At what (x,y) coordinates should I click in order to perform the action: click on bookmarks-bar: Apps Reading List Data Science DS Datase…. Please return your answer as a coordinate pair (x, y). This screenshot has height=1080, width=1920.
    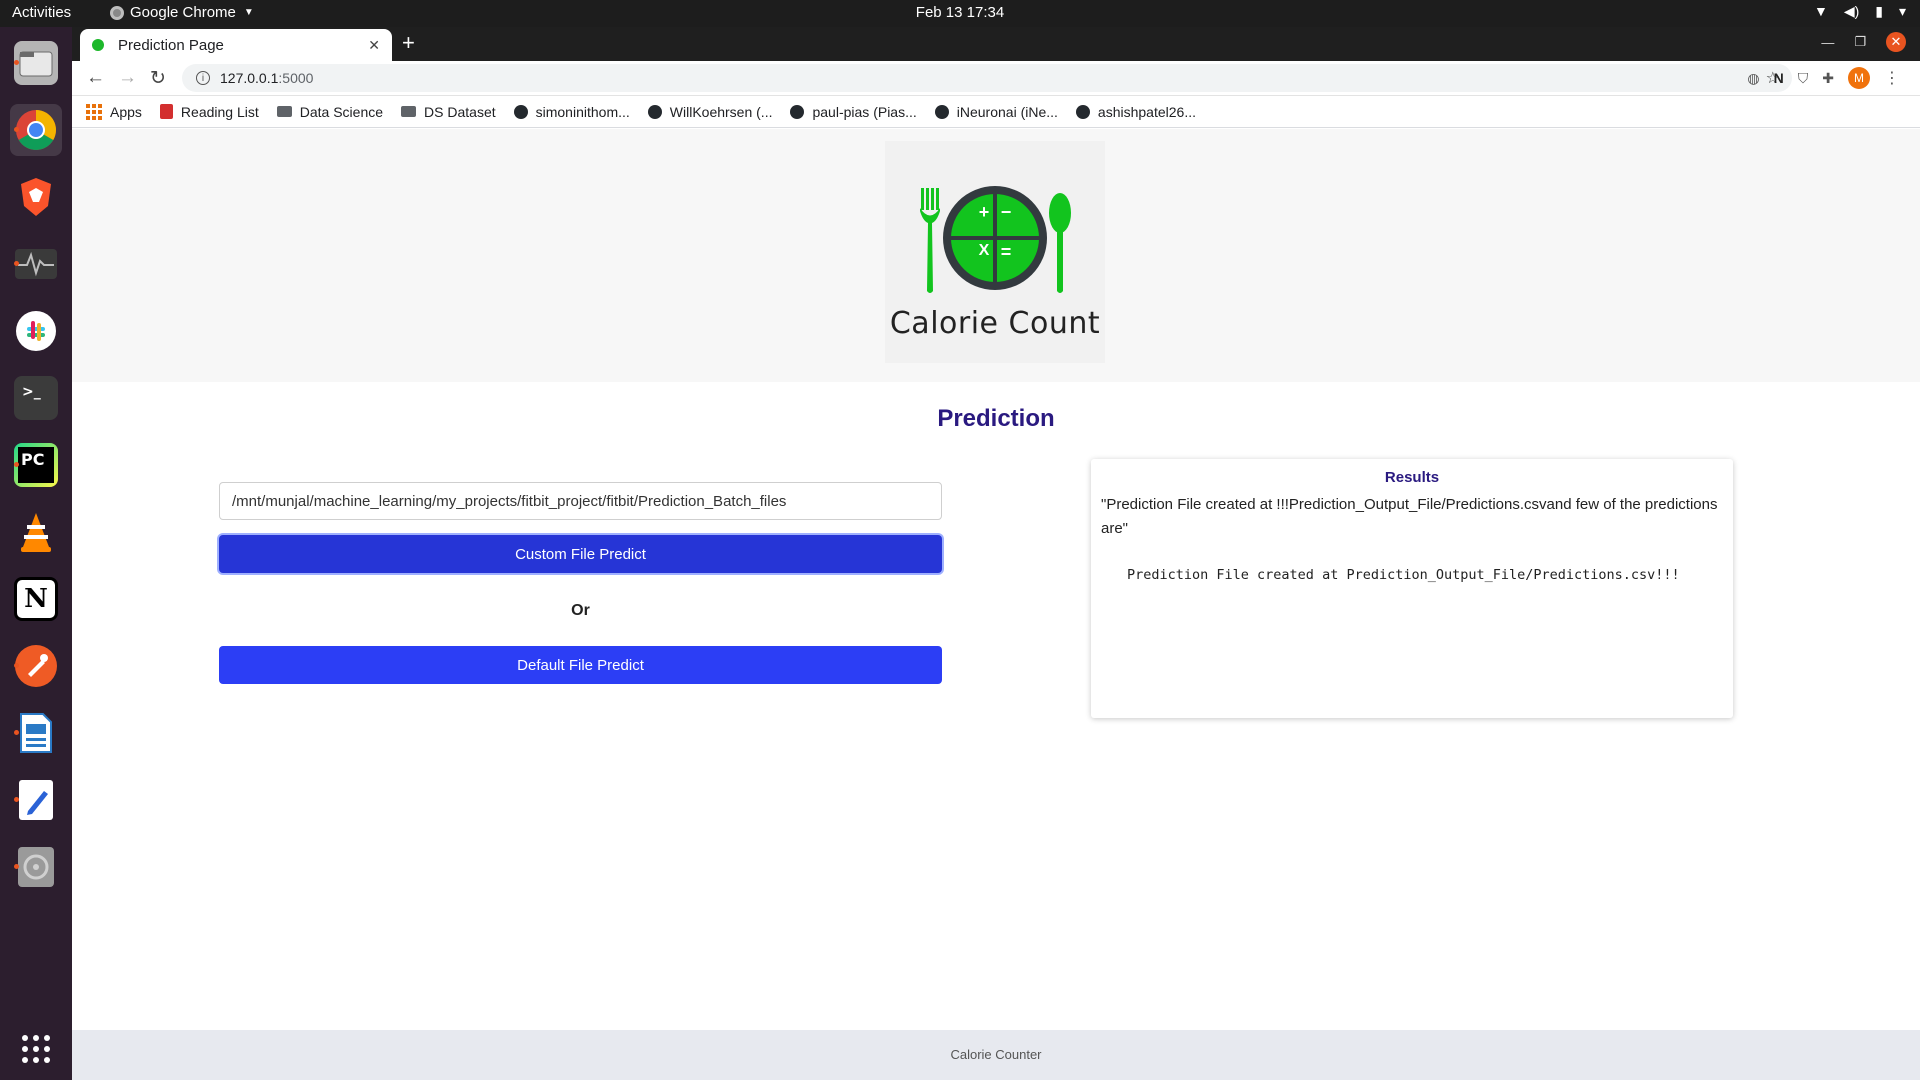
    Looking at the image, I should click on (996, 112).